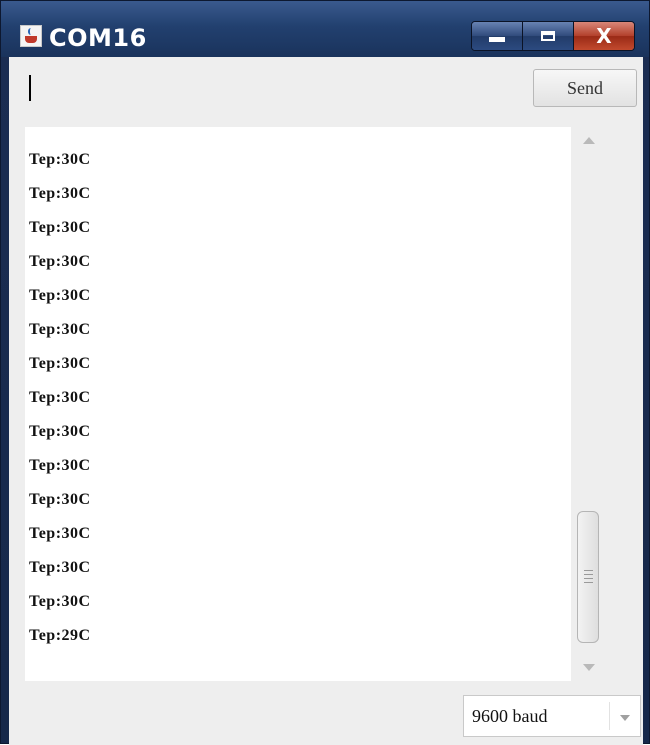 The height and width of the screenshot is (745, 650). I want to click on baud-rate-select: 9600 baud, so click(552, 716).